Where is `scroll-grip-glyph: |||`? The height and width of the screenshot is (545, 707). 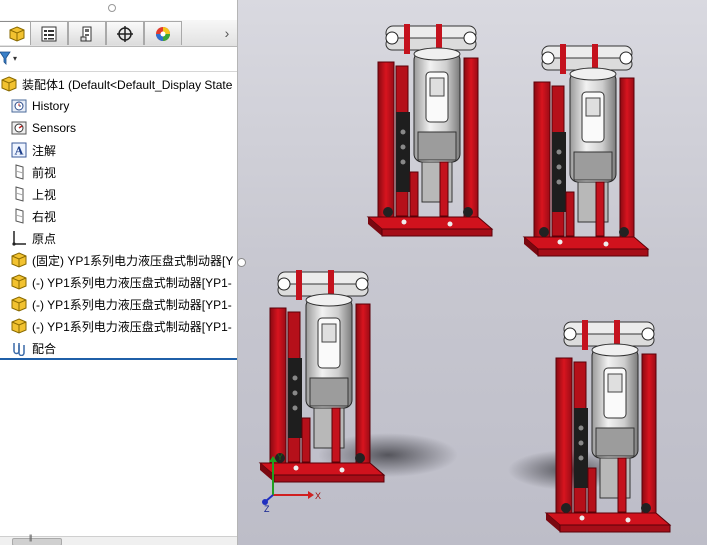 scroll-grip-glyph: ||| is located at coordinates (31, 538).